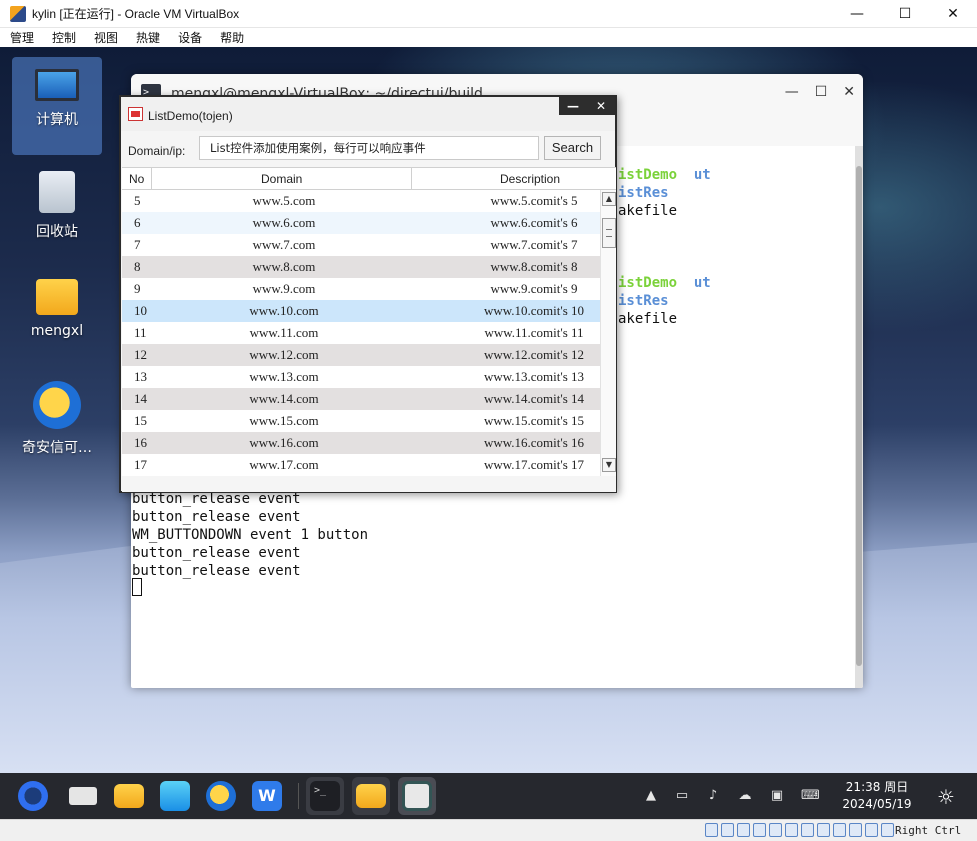 The image size is (977, 841). Describe the element at coordinates (572, 148) in the screenshot. I see `search-button: Search` at that location.